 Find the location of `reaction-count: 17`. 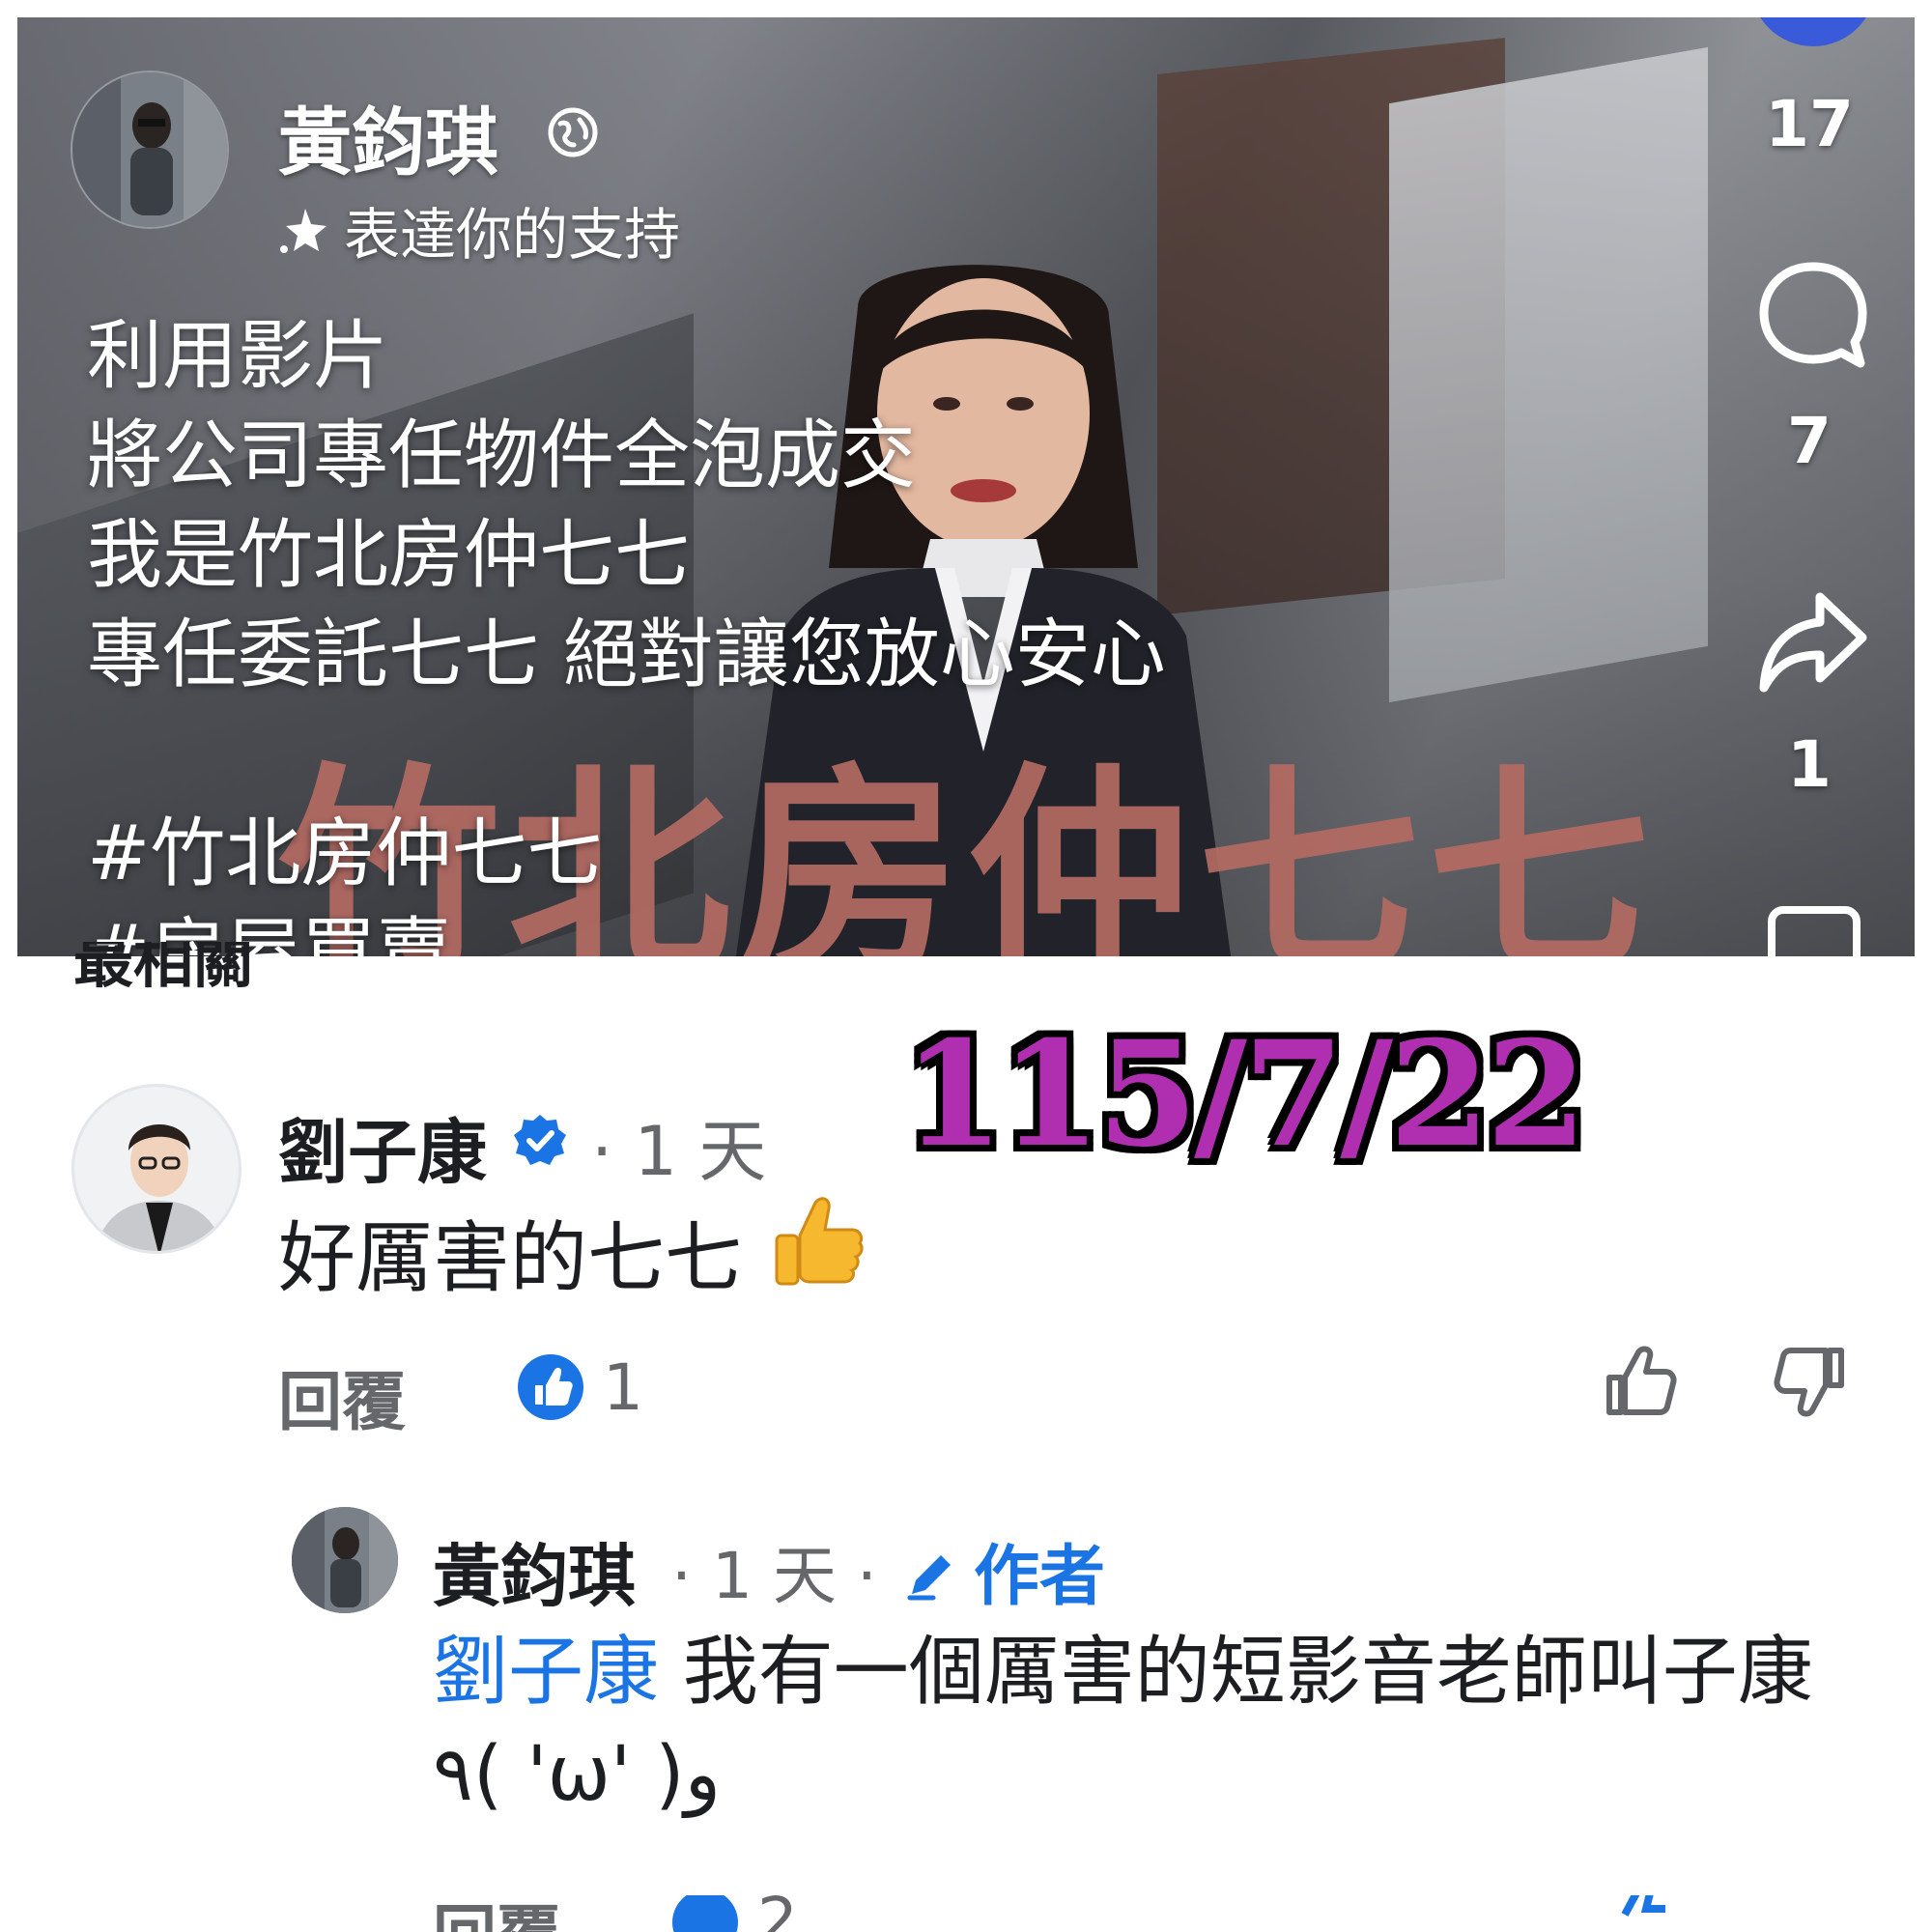

reaction-count: 17 is located at coordinates (1809, 124).